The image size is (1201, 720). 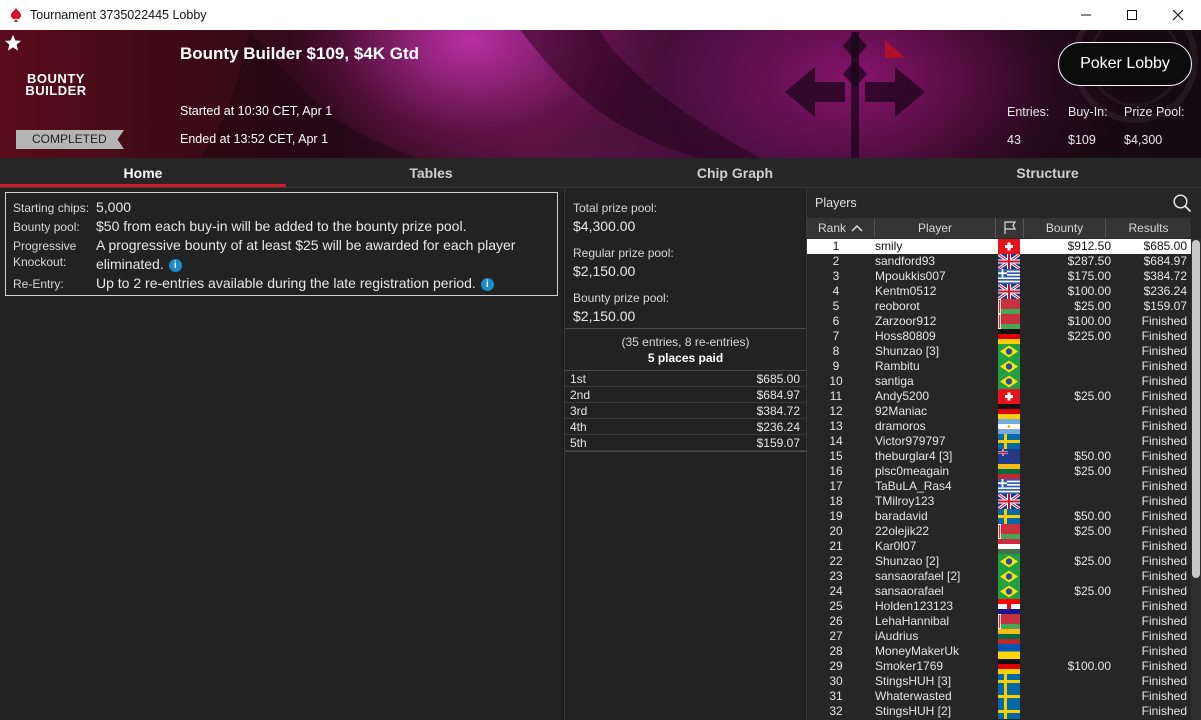 I want to click on scrollbar-thumb, so click(x=1196, y=409).